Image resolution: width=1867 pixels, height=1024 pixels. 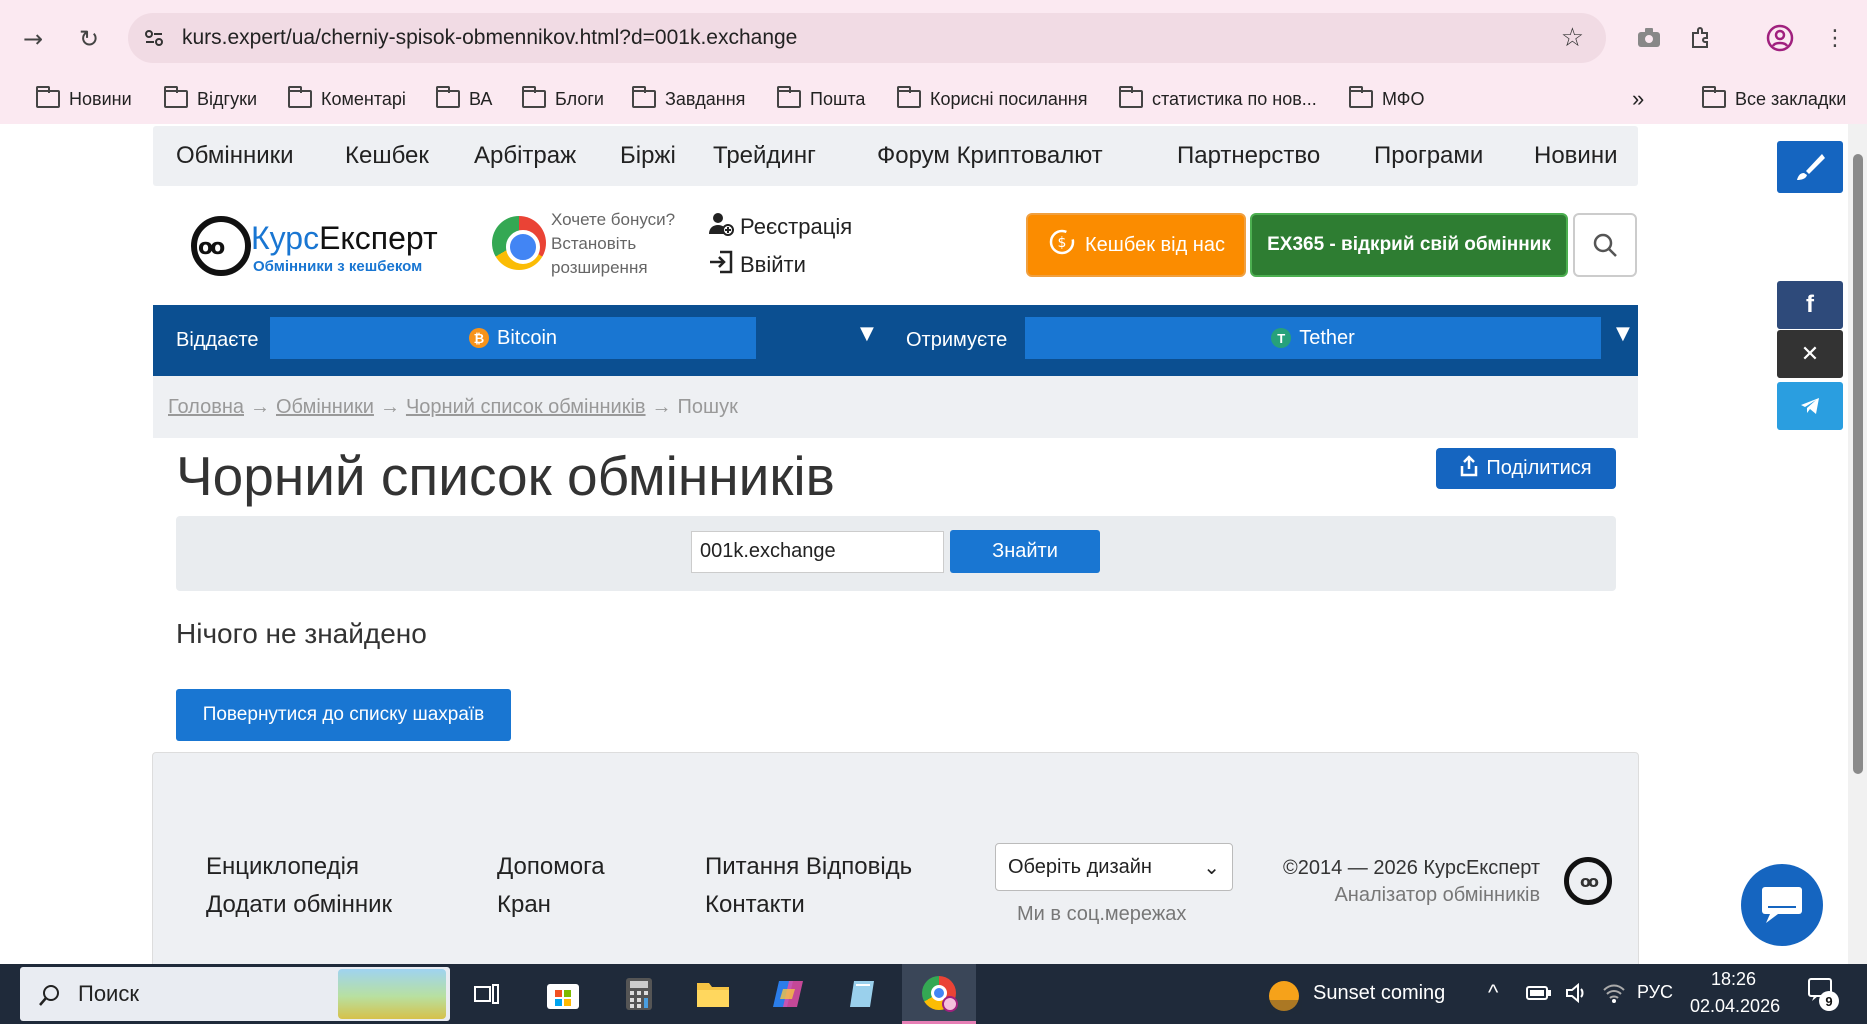 I want to click on all-bookmarks-button: Все закладки, so click(x=1774, y=99).